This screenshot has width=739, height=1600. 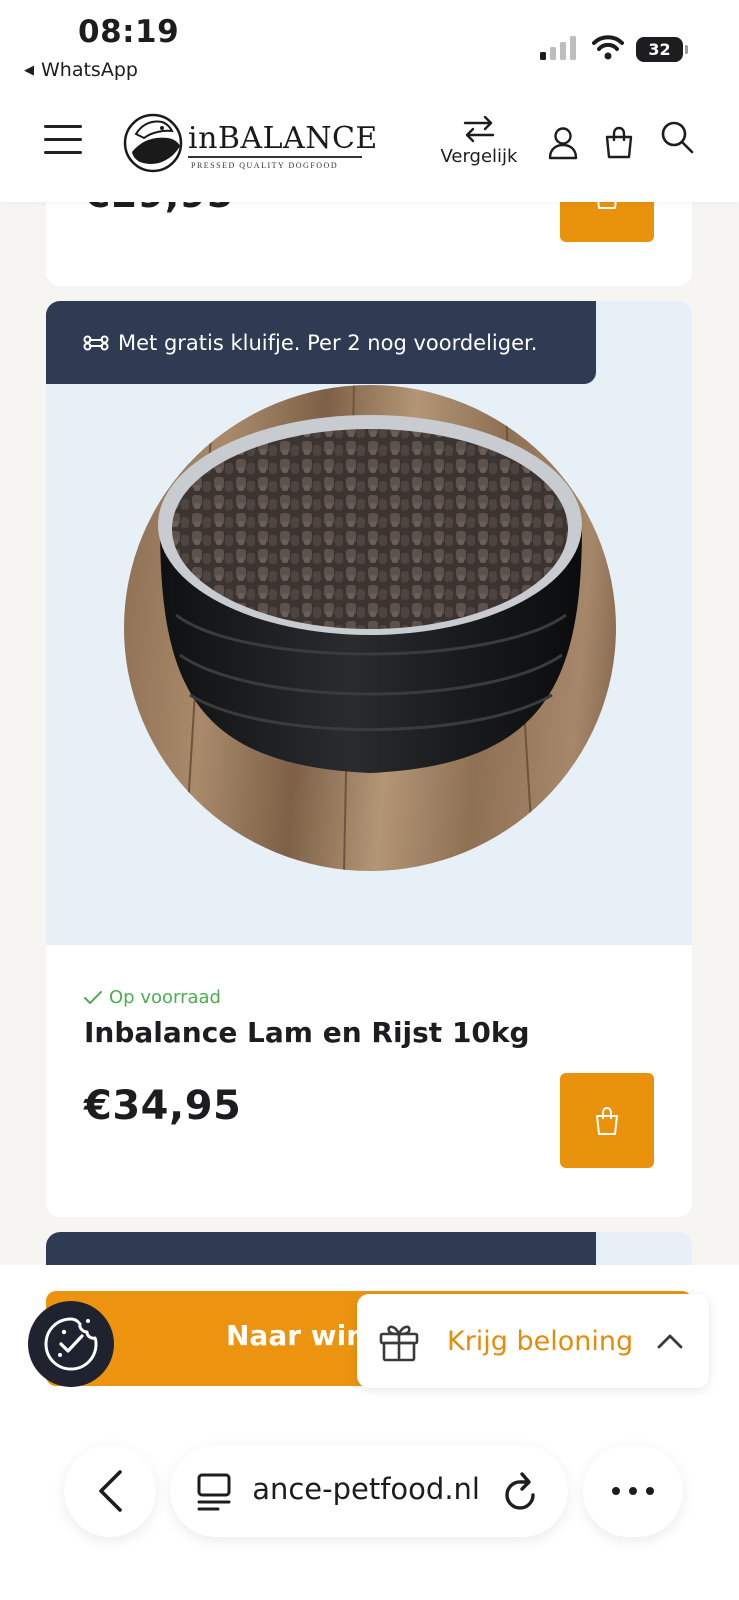 I want to click on back-triangle-icon: ◀, so click(x=29, y=70).